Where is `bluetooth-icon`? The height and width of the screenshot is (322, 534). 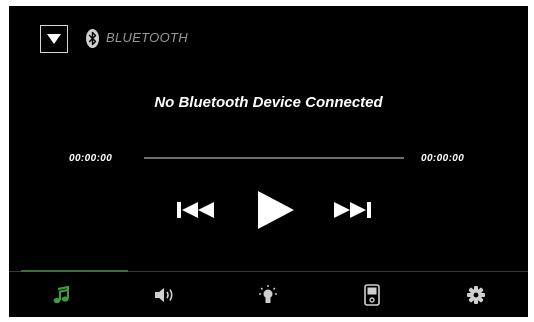
bluetooth-icon is located at coordinates (92, 38).